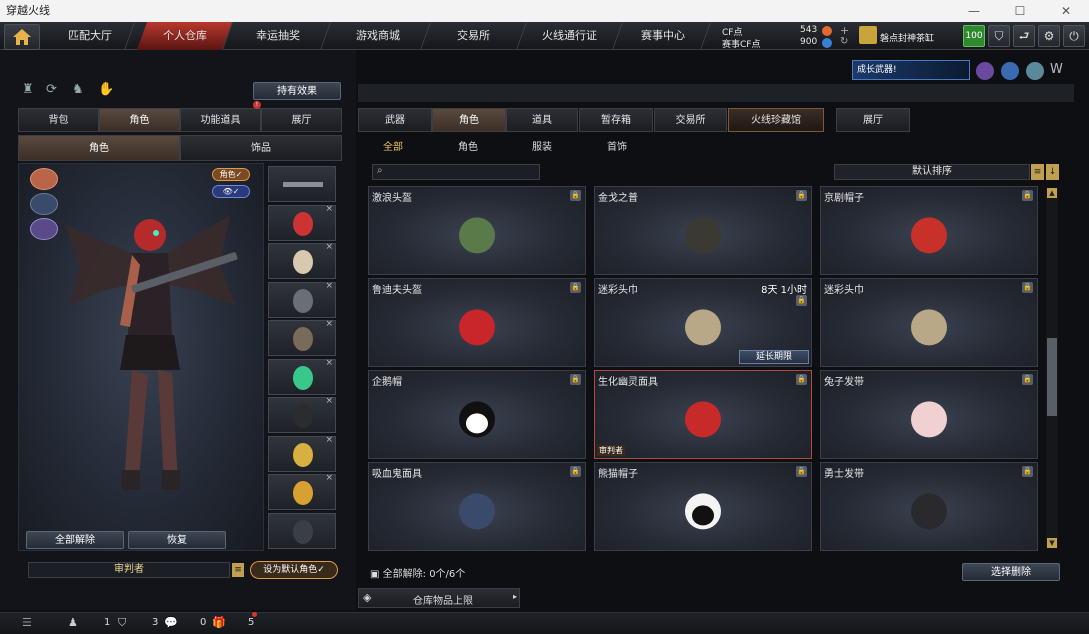 The image size is (1089, 634). What do you see at coordinates (1020, 11) in the screenshot?
I see `maximize-button: ☐` at bounding box center [1020, 11].